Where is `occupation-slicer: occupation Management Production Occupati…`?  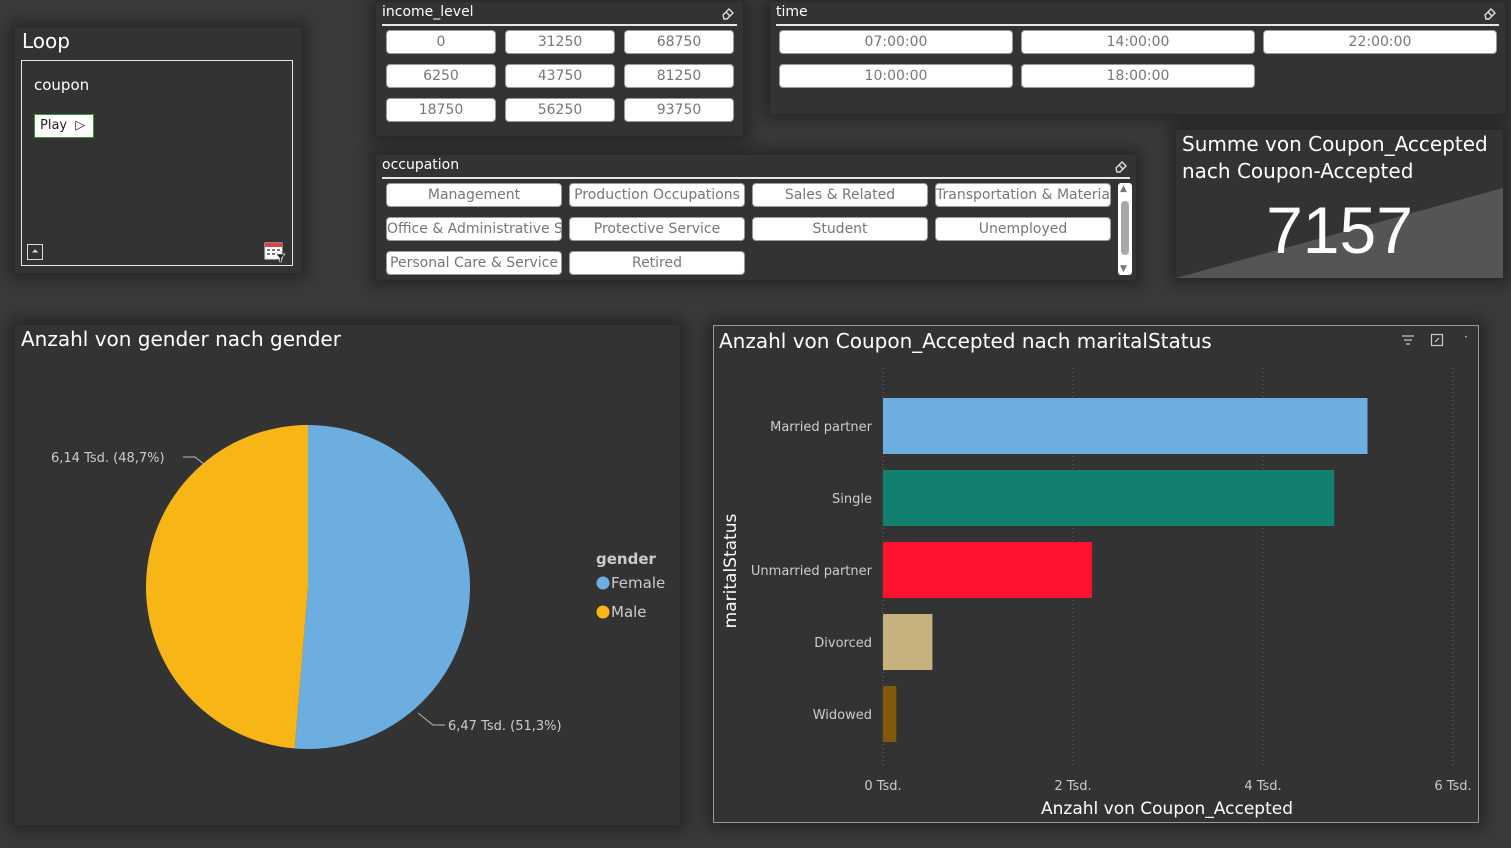
occupation-slicer: occupation Management Production Occupati… is located at coordinates (756, 217).